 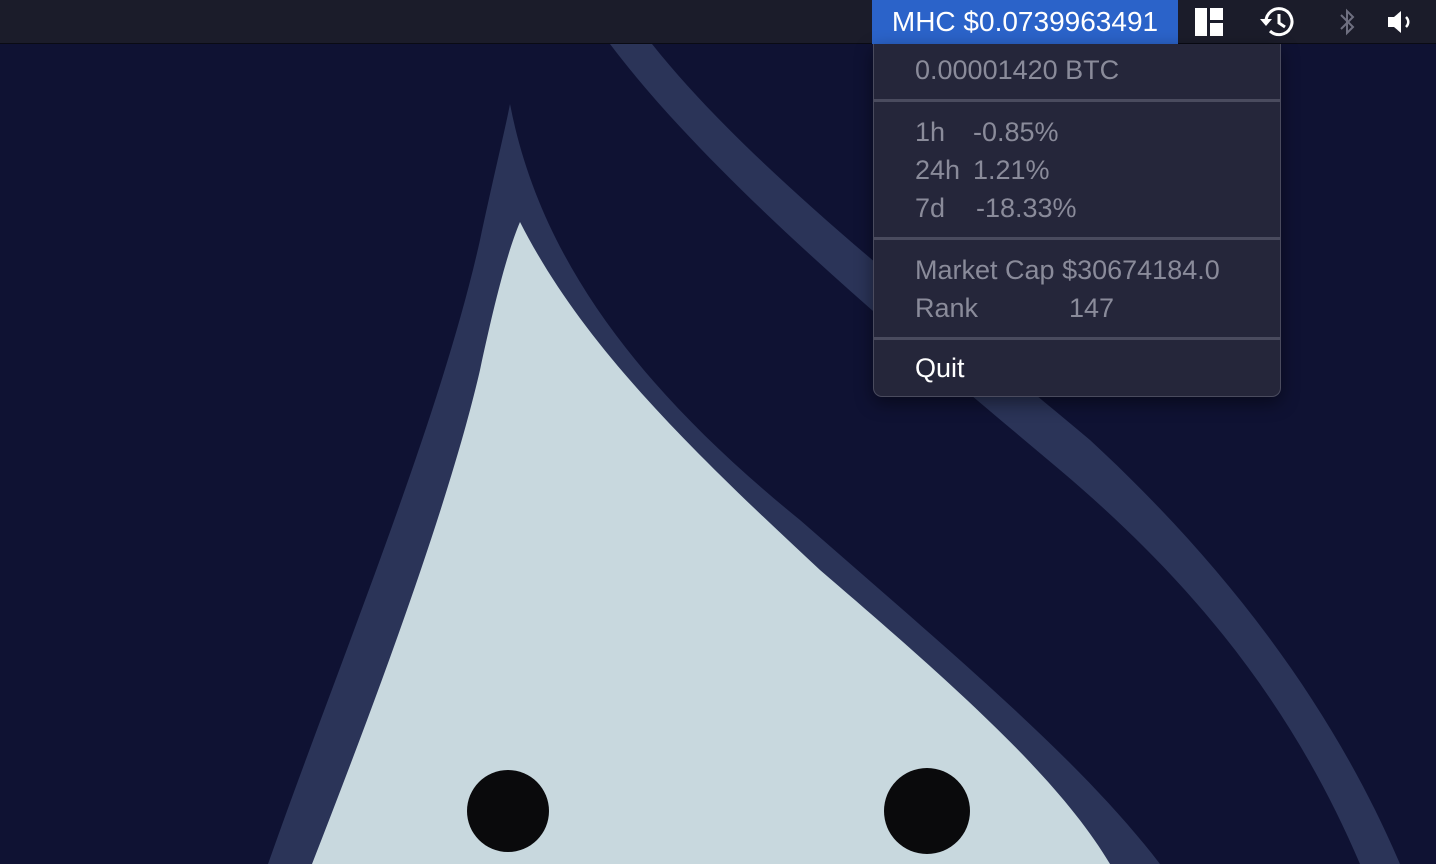 What do you see at coordinates (985, 270) in the screenshot?
I see `market-cap-label: Market Cap` at bounding box center [985, 270].